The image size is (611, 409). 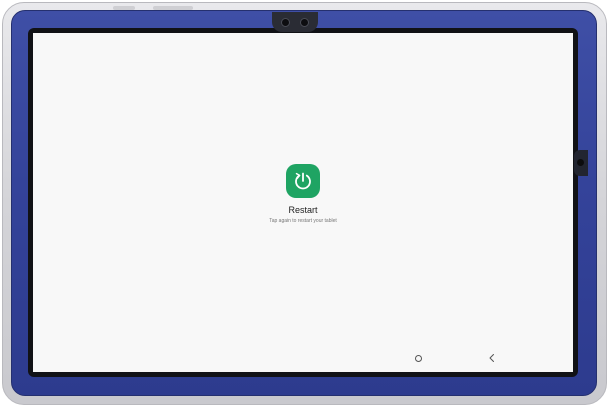 I want to click on sensor-icon, so click(x=580, y=162).